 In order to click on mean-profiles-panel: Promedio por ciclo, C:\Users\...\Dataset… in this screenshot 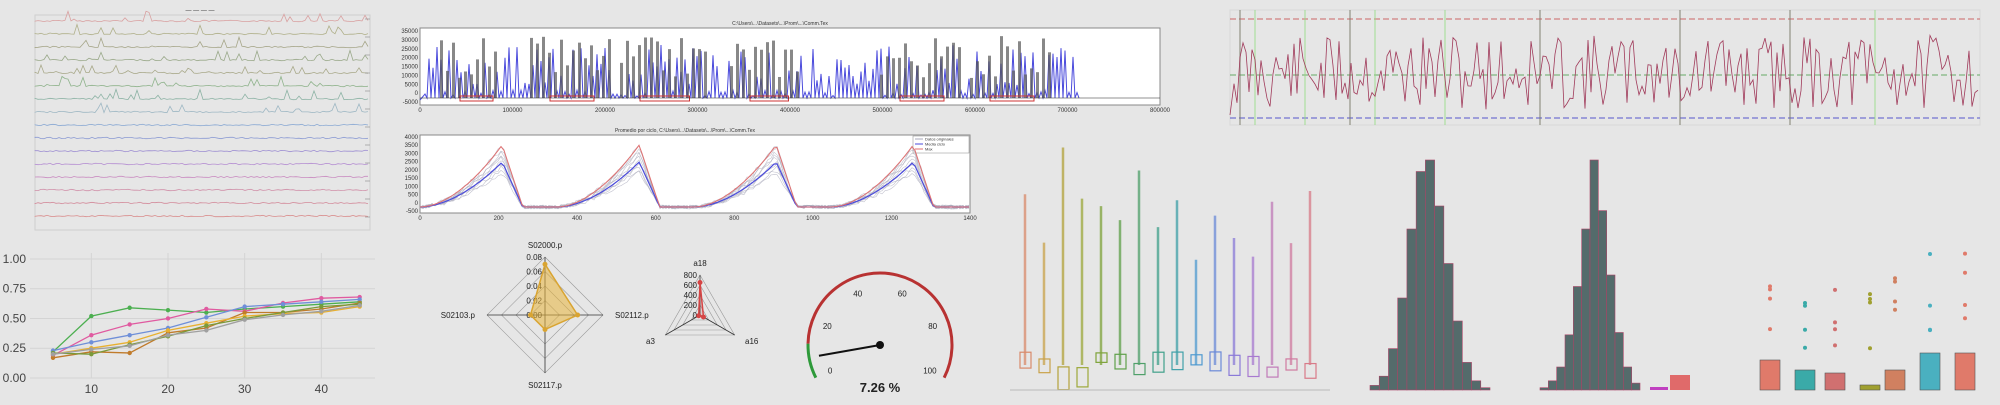, I will do `click(690, 175)`.